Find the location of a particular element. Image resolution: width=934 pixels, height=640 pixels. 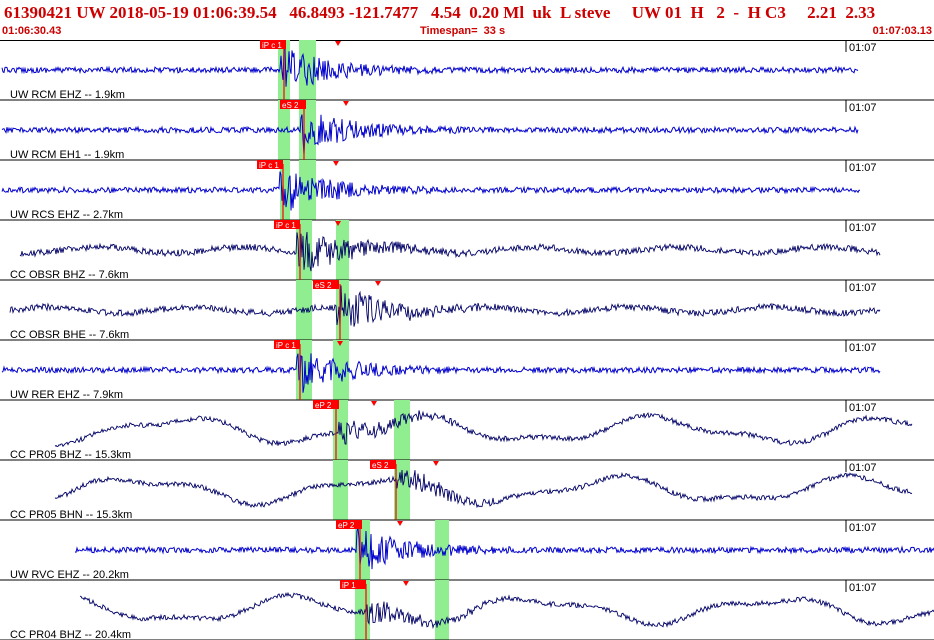

station-label: CC PR05 BHN -- 15.3km is located at coordinates (71, 515).